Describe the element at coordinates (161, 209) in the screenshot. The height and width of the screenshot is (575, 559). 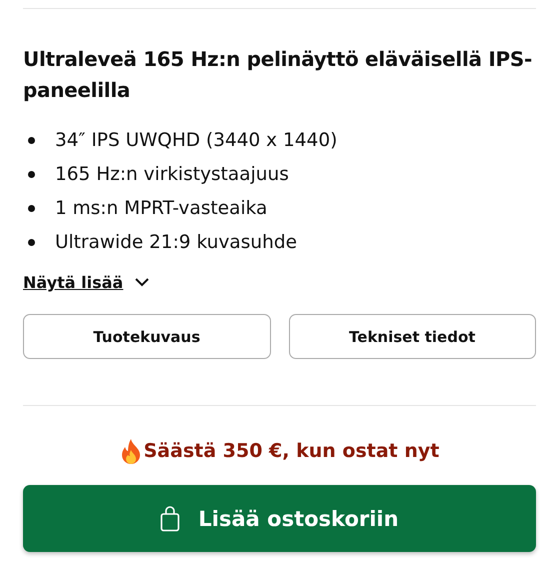
I see `feature-text: 1 ms:n MPRT-vasteaika` at that location.